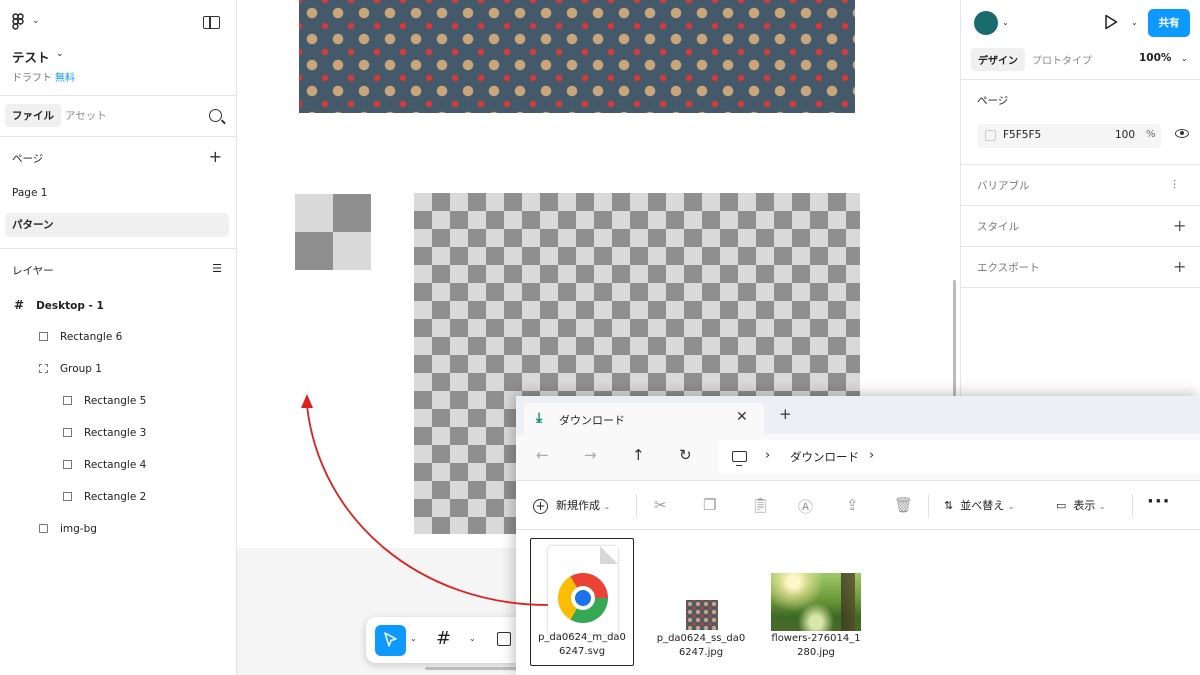  What do you see at coordinates (1069, 136) in the screenshot?
I see `page-color-field: F5F5F5 100 %` at bounding box center [1069, 136].